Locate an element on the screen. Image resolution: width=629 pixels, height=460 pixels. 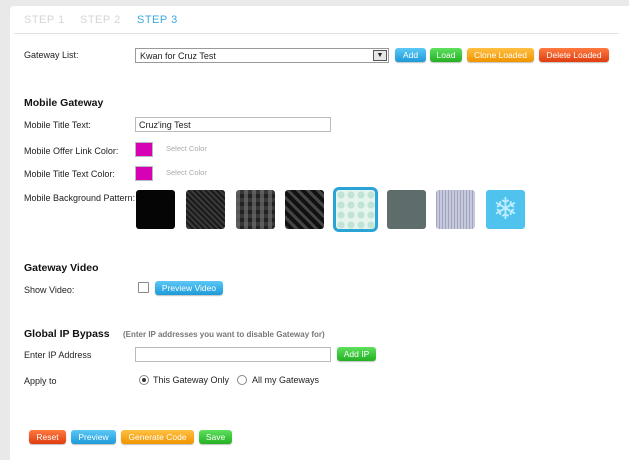
enter-ip-address-label: Enter IP Address is located at coordinates (58, 355).